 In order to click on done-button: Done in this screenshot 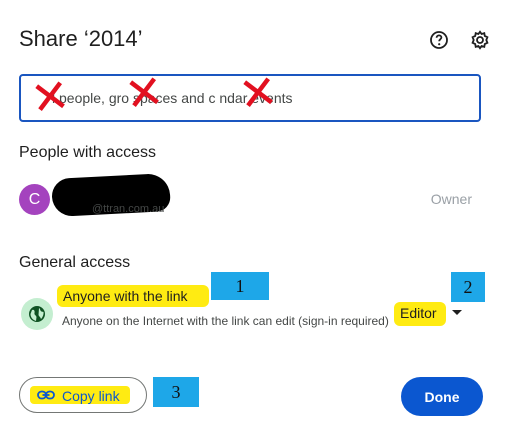, I will do `click(442, 396)`.